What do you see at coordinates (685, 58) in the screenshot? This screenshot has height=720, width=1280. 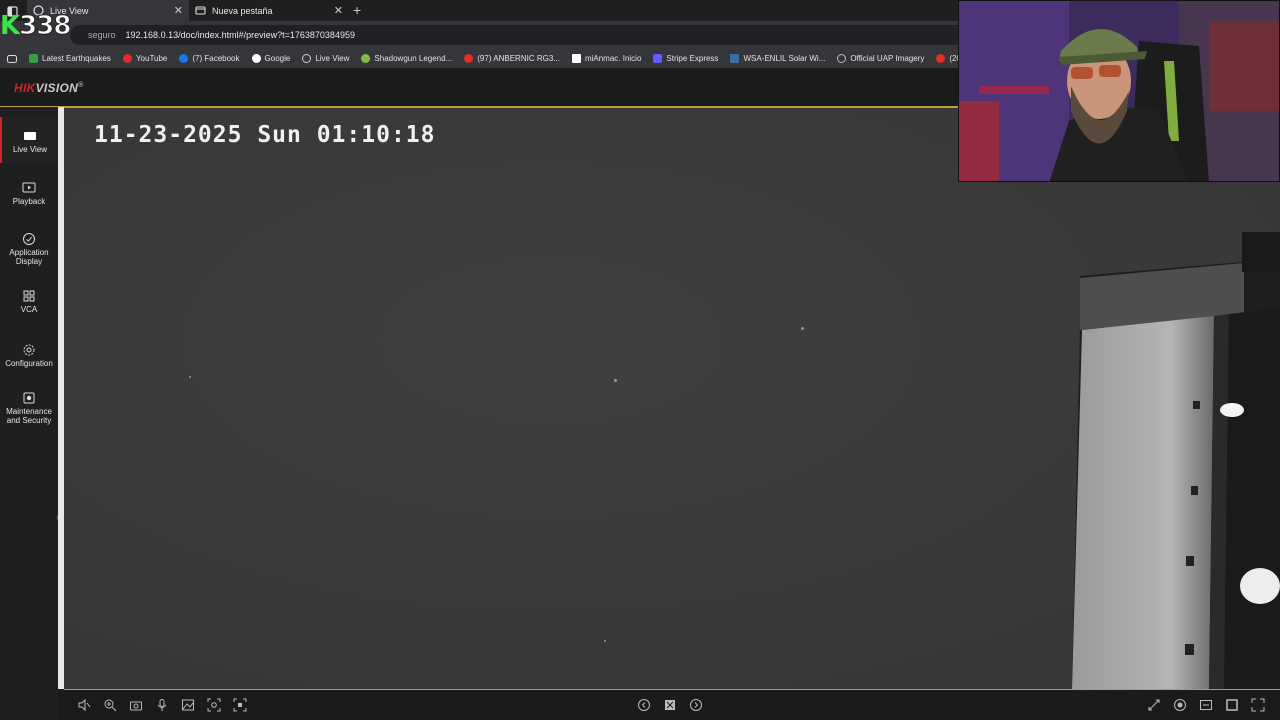 I see `bookmark-stripe-express: Stripe Express` at bounding box center [685, 58].